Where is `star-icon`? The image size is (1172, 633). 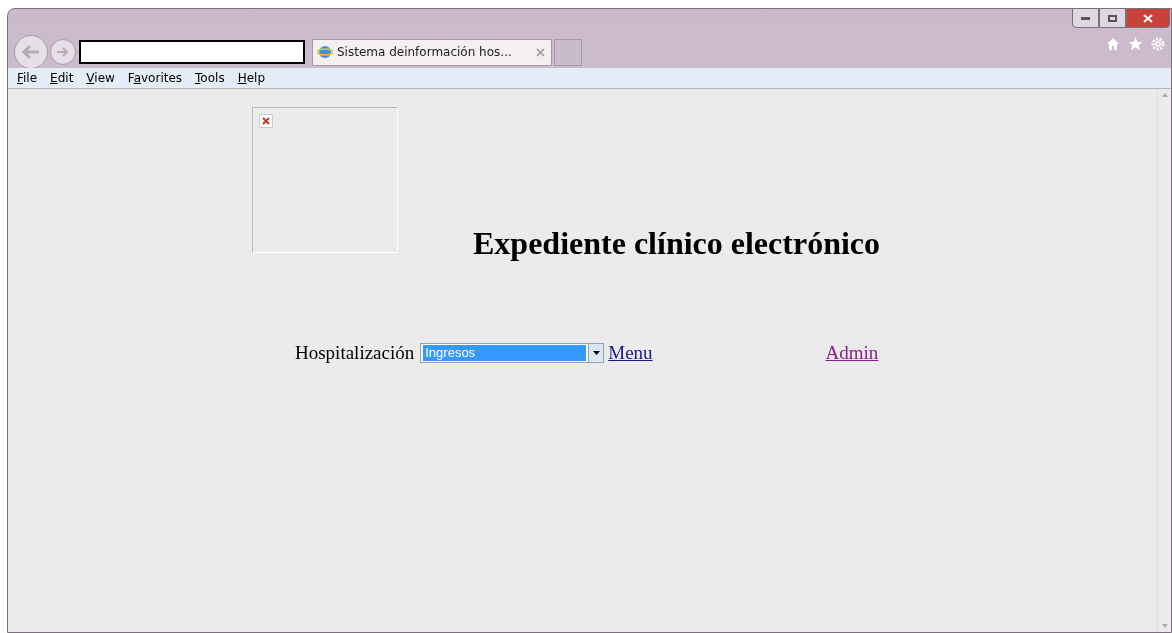 star-icon is located at coordinates (1135, 44).